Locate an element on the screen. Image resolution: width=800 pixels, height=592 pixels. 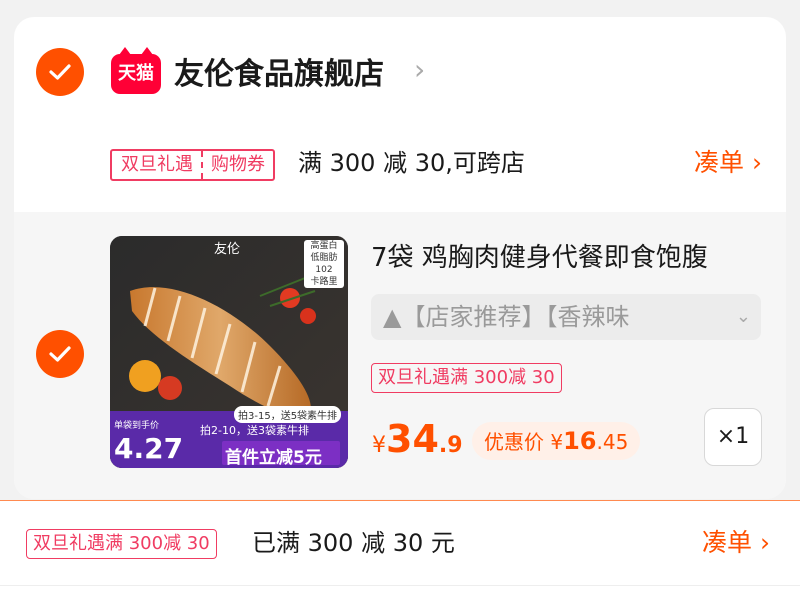
image-promo-3: 首件立减5元 is located at coordinates (273, 458).